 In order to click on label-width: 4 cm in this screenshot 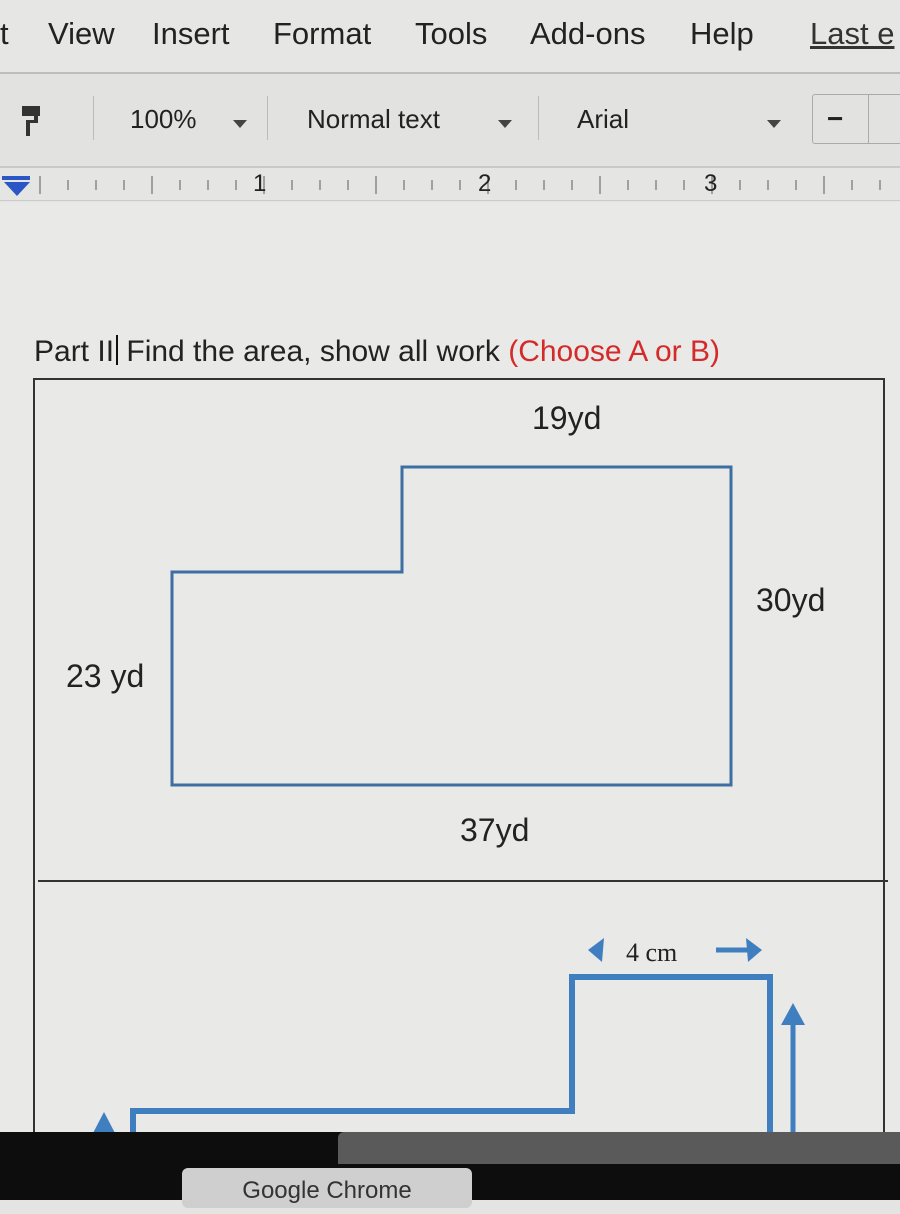, I will do `click(652, 952)`.